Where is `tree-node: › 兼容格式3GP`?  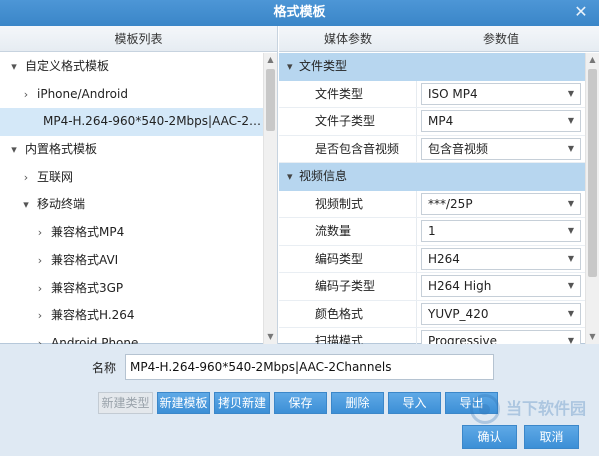 tree-node: › 兼容格式3GP is located at coordinates (131, 289).